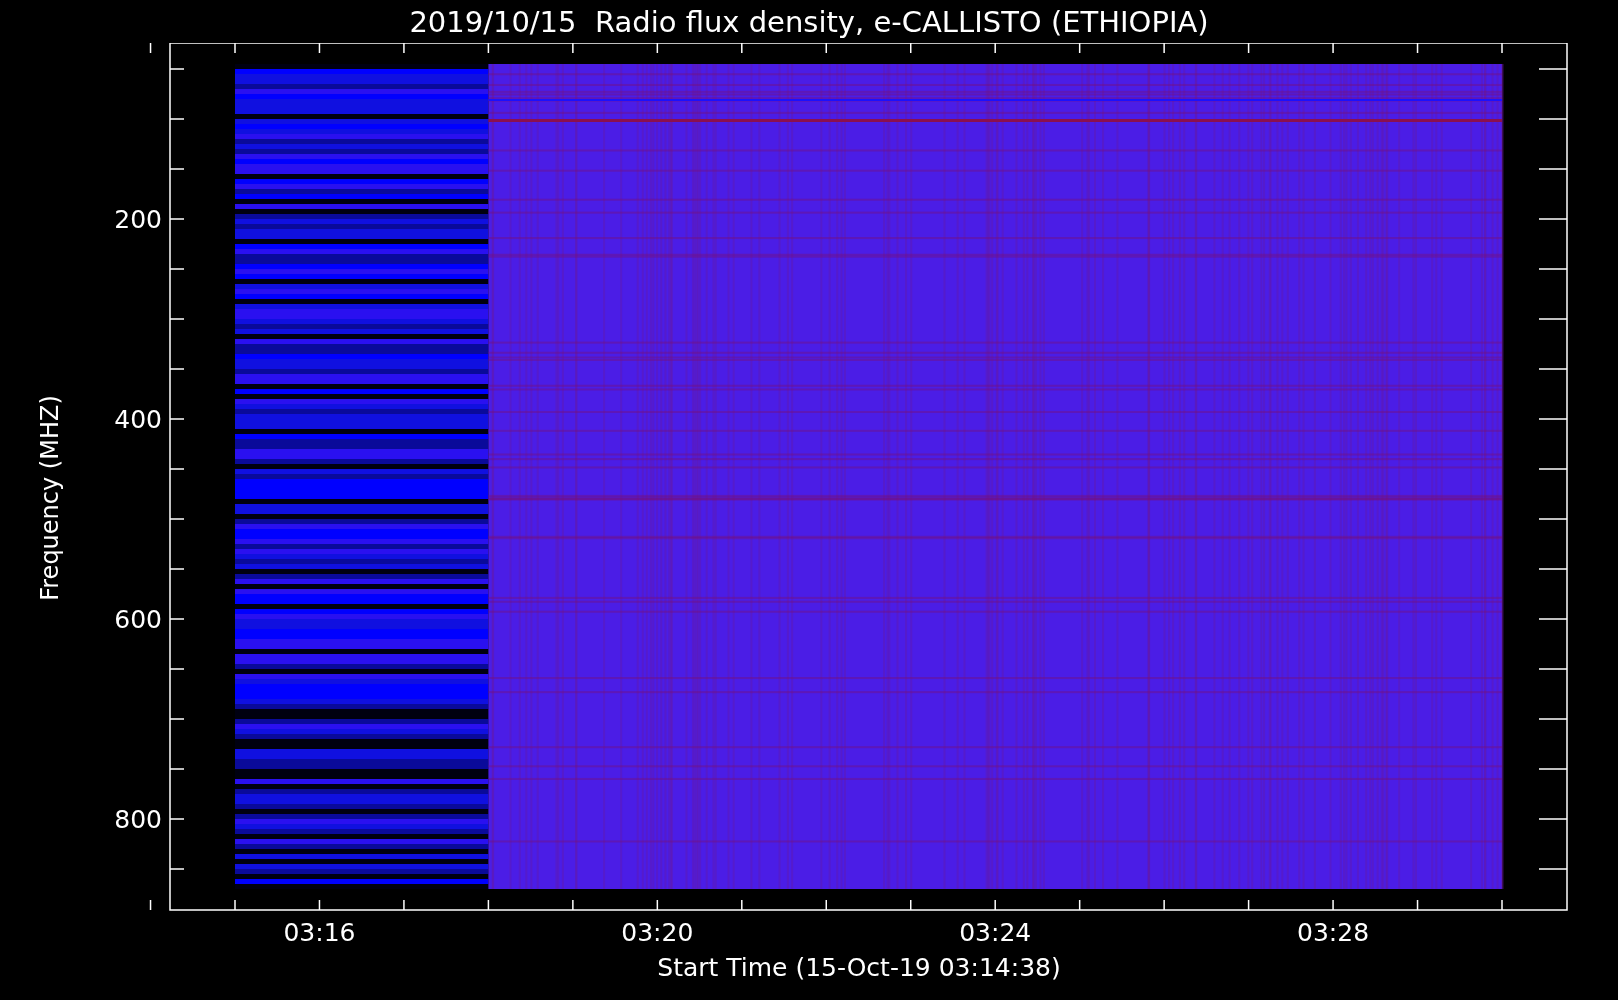 The width and height of the screenshot is (1618, 1000). I want to click on x-tick-label: 03:16, so click(319, 932).